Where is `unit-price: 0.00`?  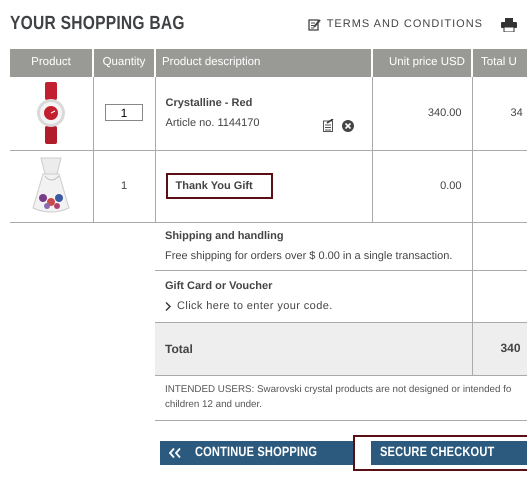 unit-price: 0.00 is located at coordinates (451, 186).